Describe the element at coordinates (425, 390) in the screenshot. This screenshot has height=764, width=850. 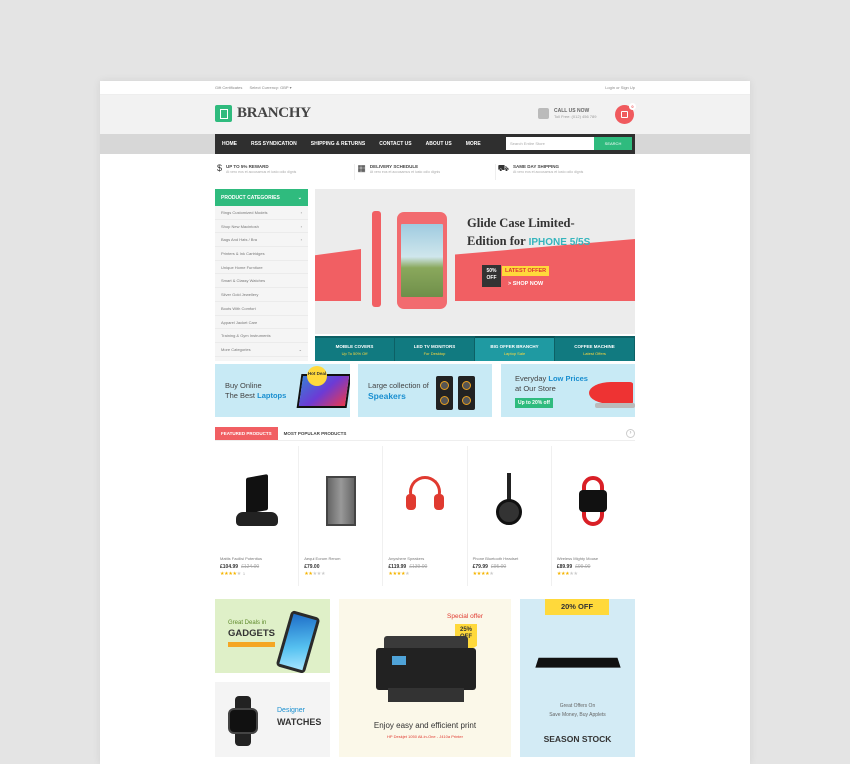
I see `promo-speakers: Large collection of Speakers` at that location.